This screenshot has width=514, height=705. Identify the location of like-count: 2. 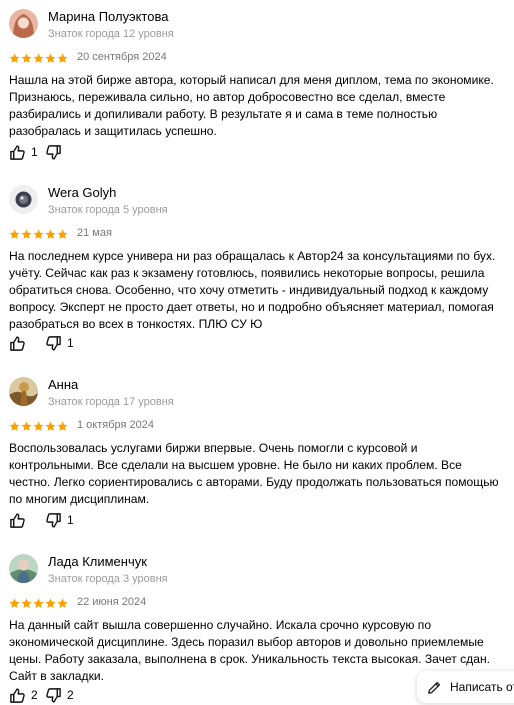
(34, 695).